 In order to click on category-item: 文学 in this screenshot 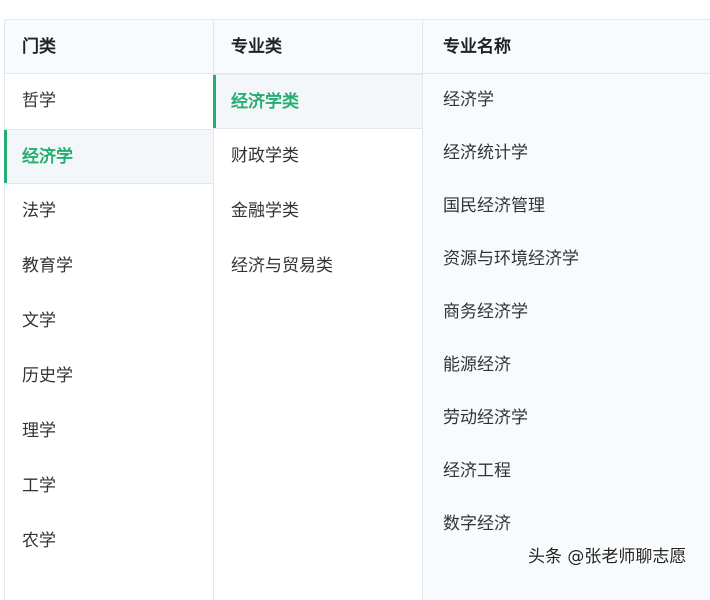, I will do `click(109, 321)`.